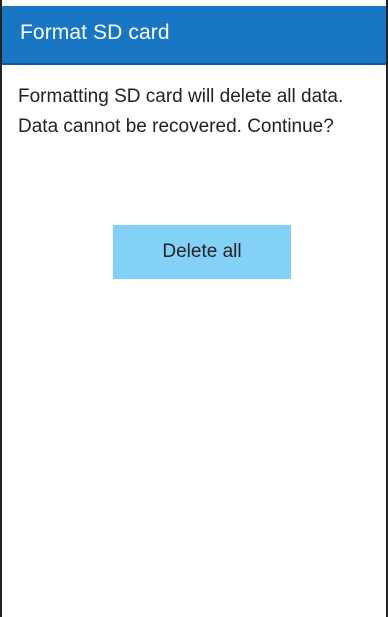 This screenshot has height=617, width=388. I want to click on delete-all-button: Delete all, so click(202, 252).